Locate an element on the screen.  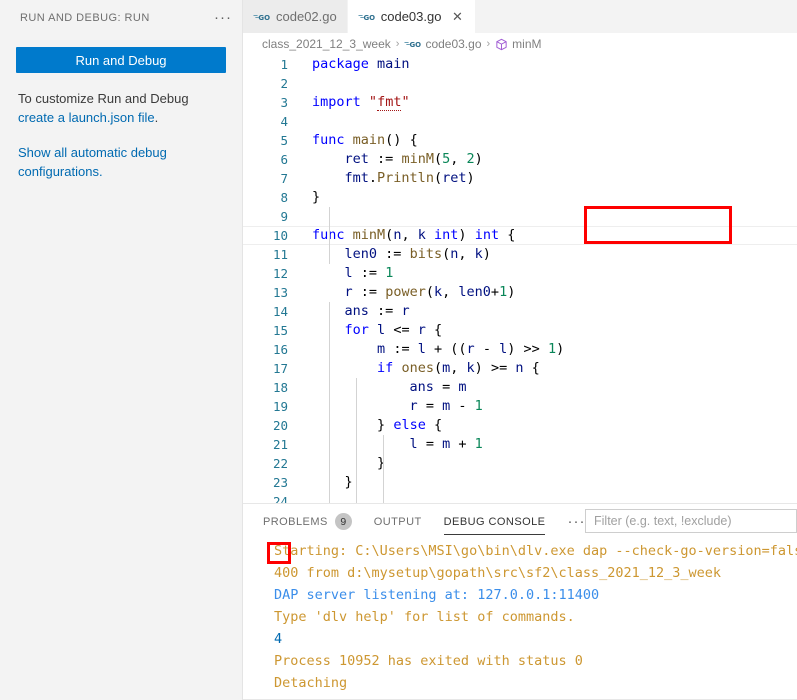
code-line: 3 import "fmt" is located at coordinates (520, 102).